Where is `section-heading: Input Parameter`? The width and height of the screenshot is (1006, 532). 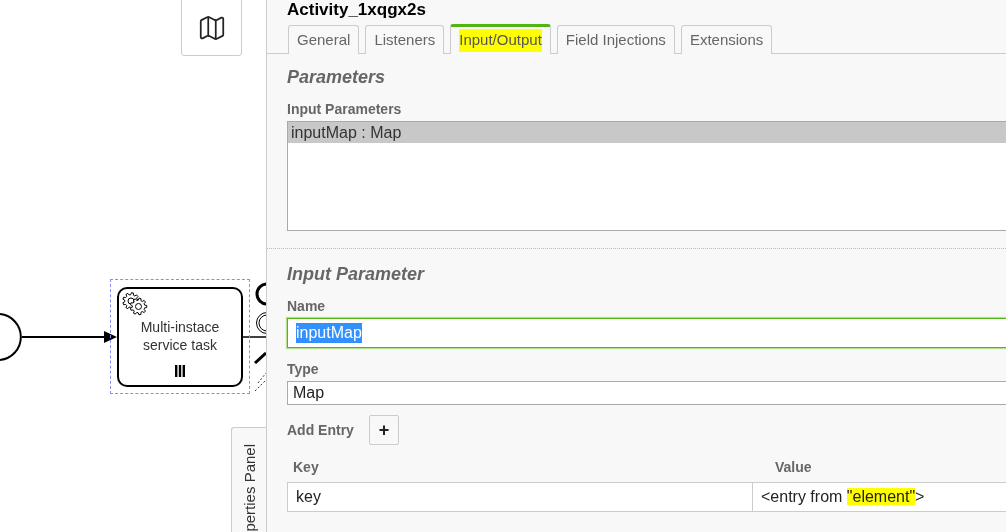 section-heading: Input Parameter is located at coordinates (356, 274).